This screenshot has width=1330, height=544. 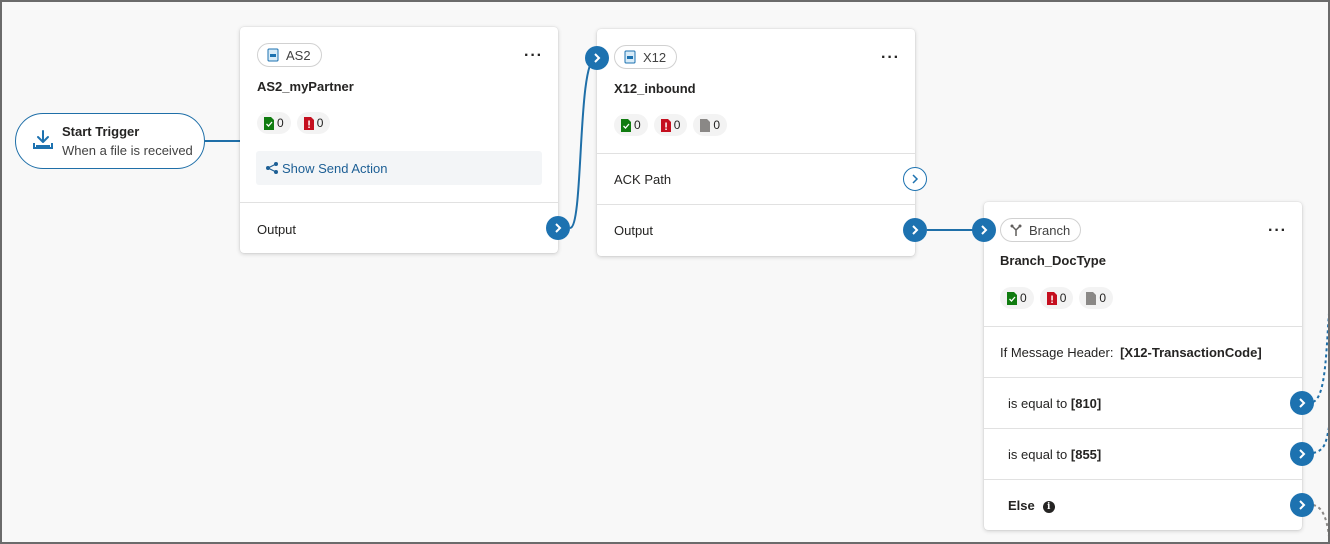 I want to click on x12-icon, so click(x=630, y=57).